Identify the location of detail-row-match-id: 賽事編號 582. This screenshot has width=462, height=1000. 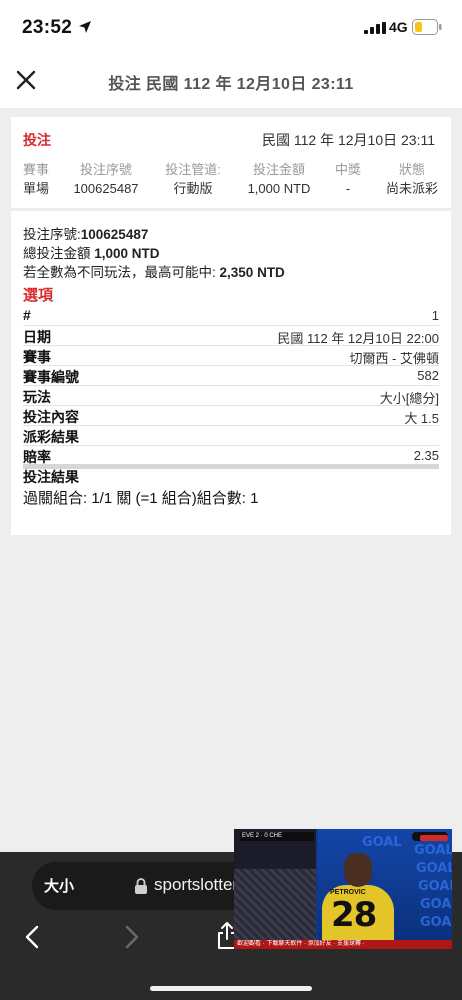
(231, 377).